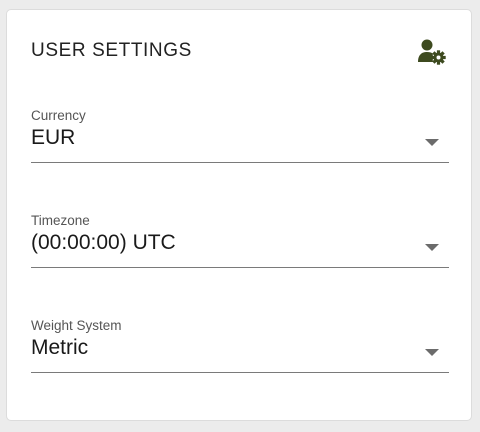 The width and height of the screenshot is (480, 432). Describe the element at coordinates (239, 54) in the screenshot. I see `card-header: USER SETTINGS` at that location.